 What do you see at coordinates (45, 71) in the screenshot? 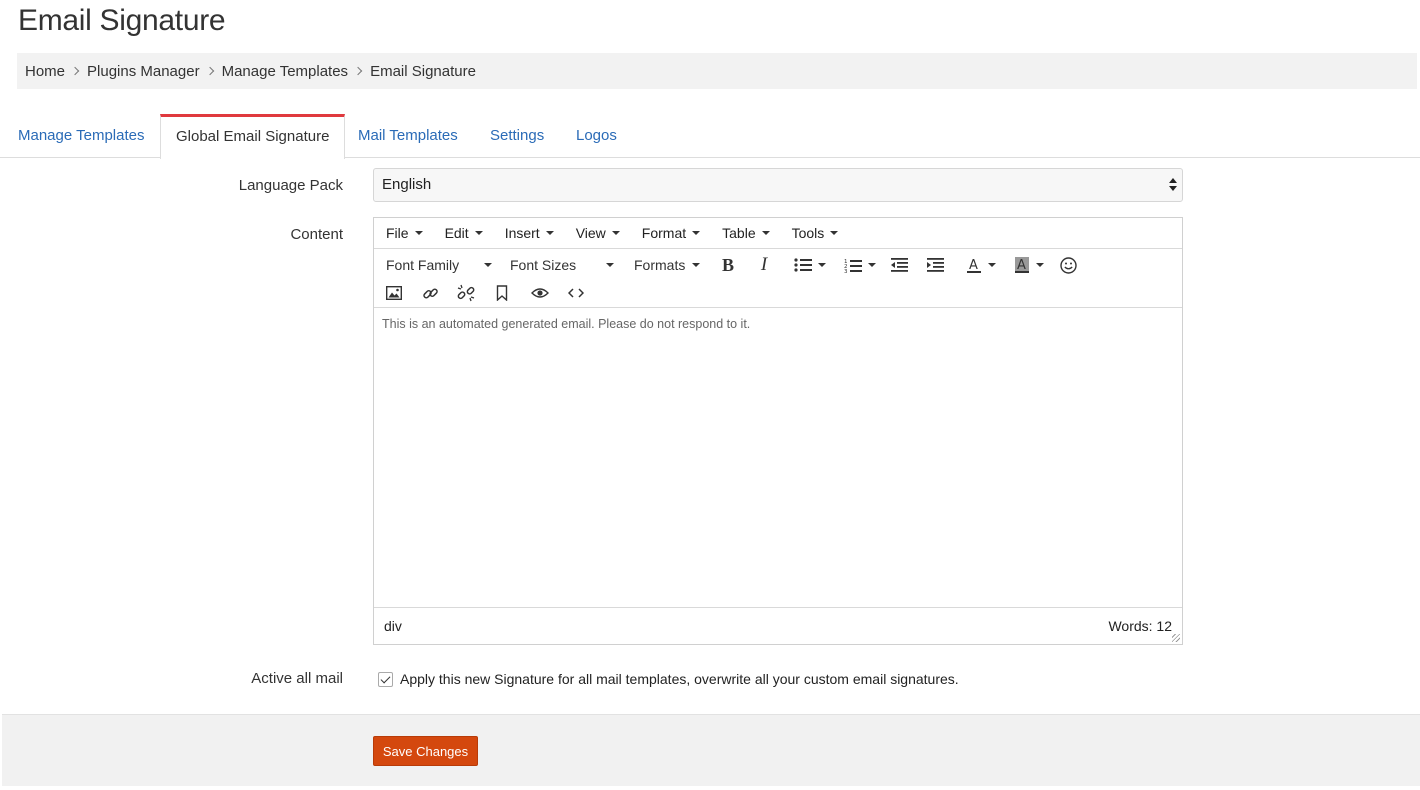
I see `breadcrumb-home: Home` at bounding box center [45, 71].